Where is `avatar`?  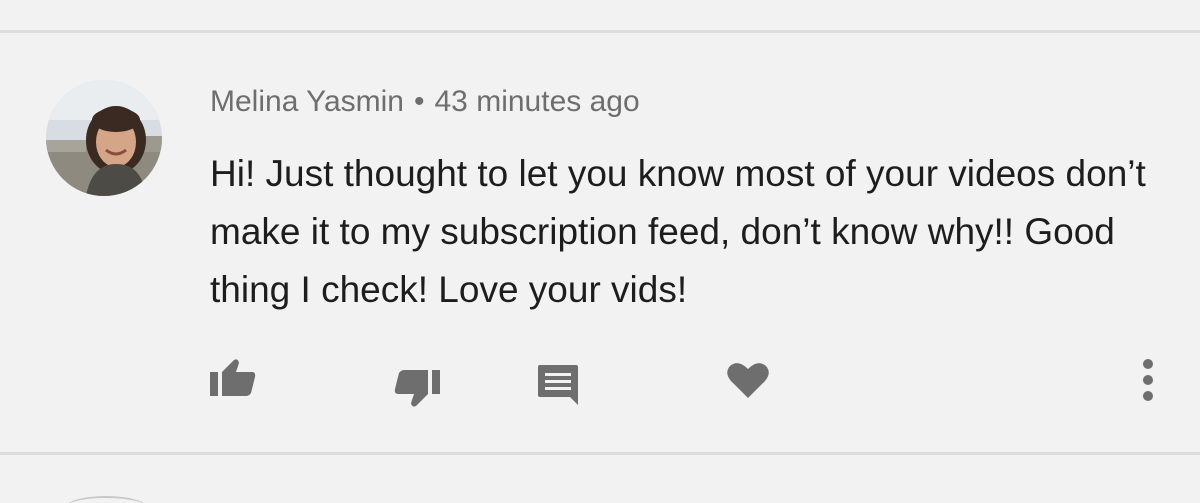 avatar is located at coordinates (104, 138).